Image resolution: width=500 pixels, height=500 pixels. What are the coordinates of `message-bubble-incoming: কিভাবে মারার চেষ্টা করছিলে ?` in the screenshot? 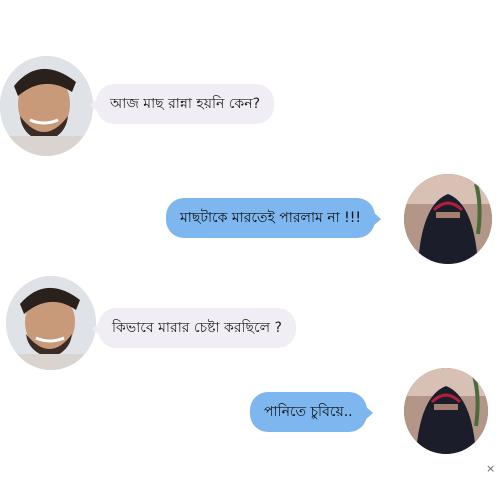 It's located at (194, 328).